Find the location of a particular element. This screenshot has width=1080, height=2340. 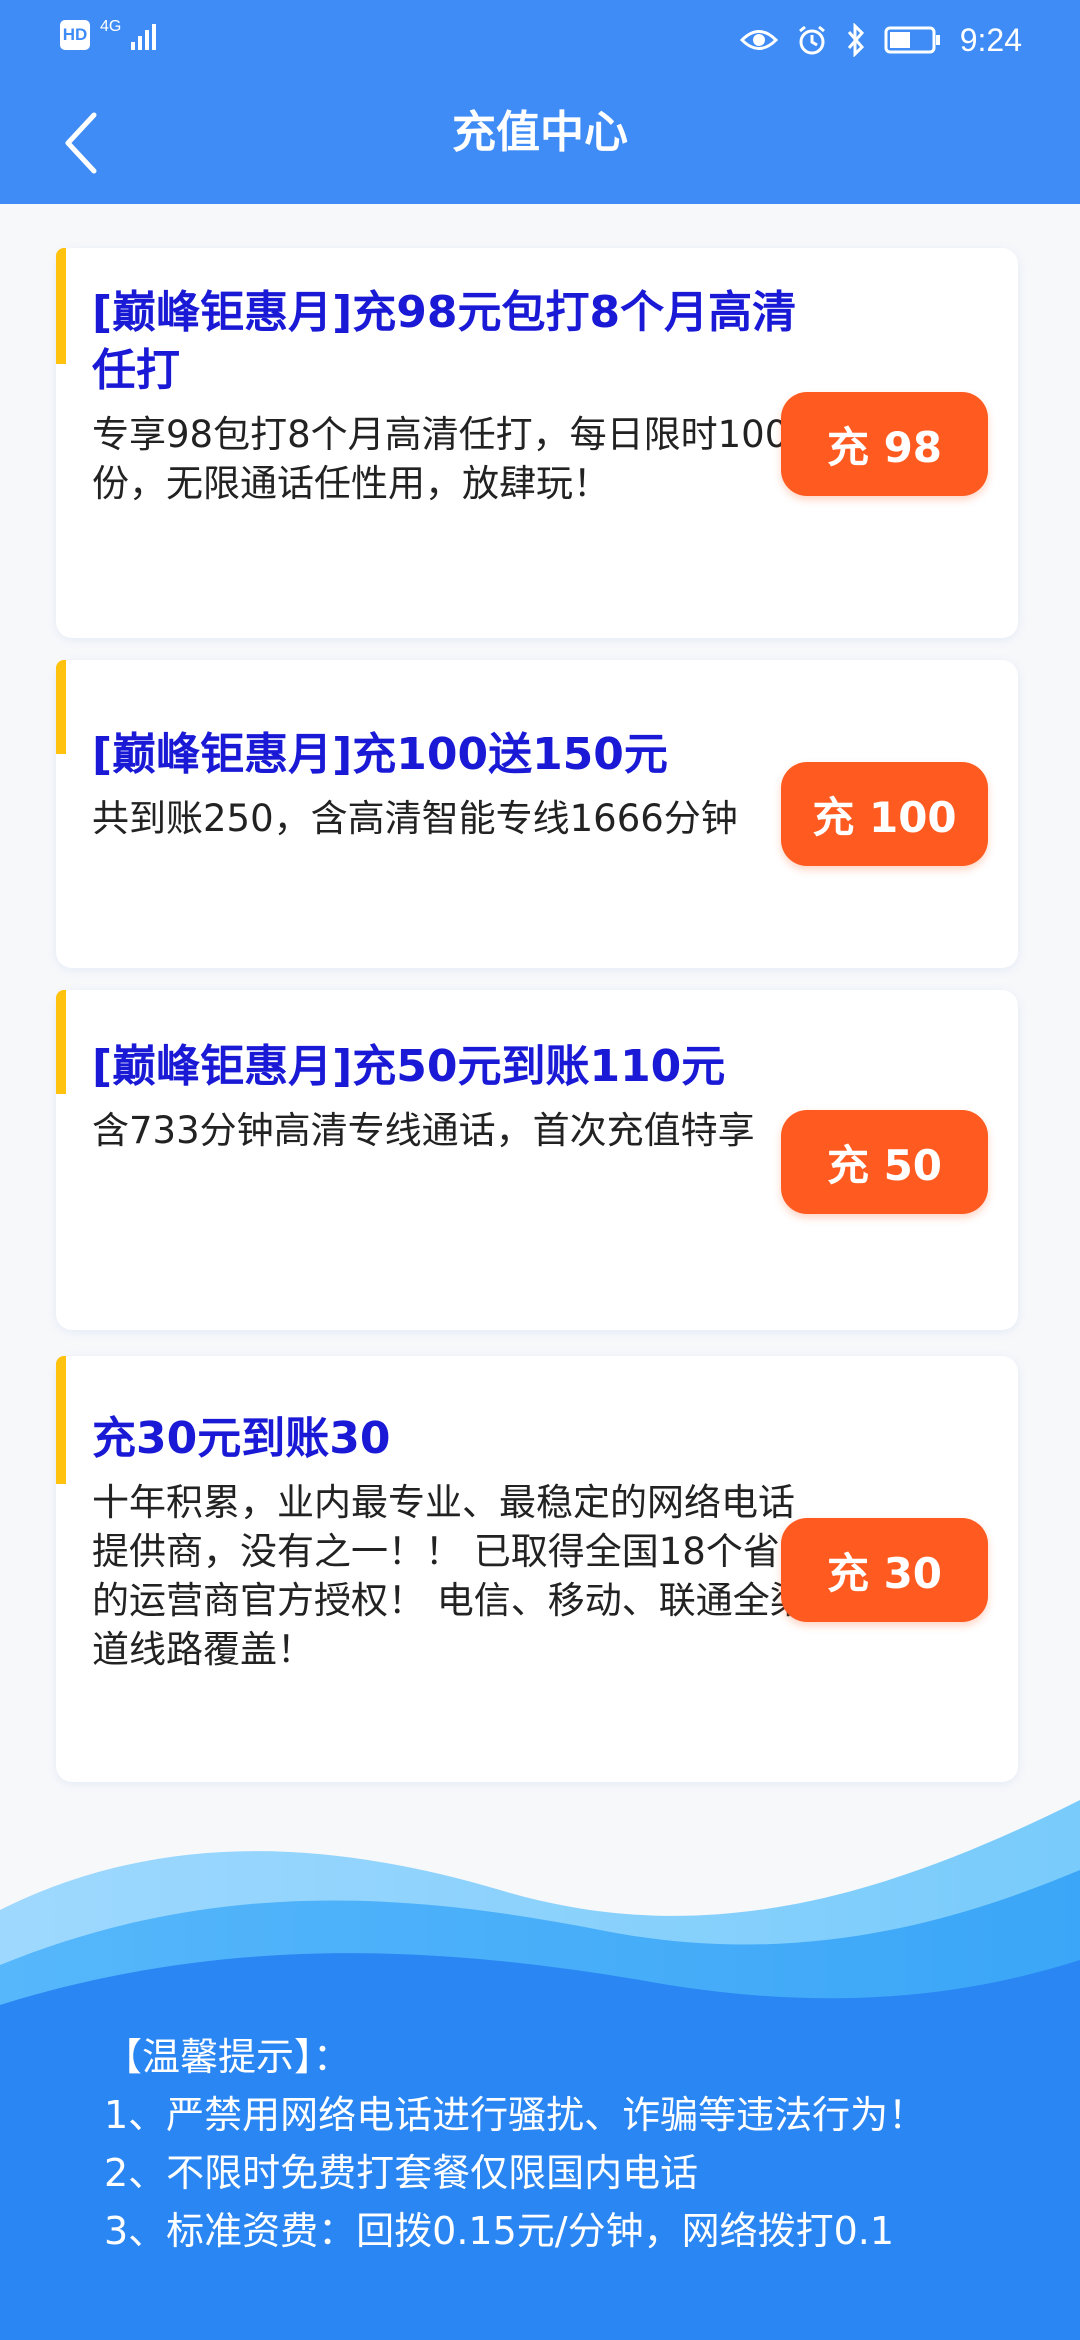

status-right: 9:24 is located at coordinates (880, 40).